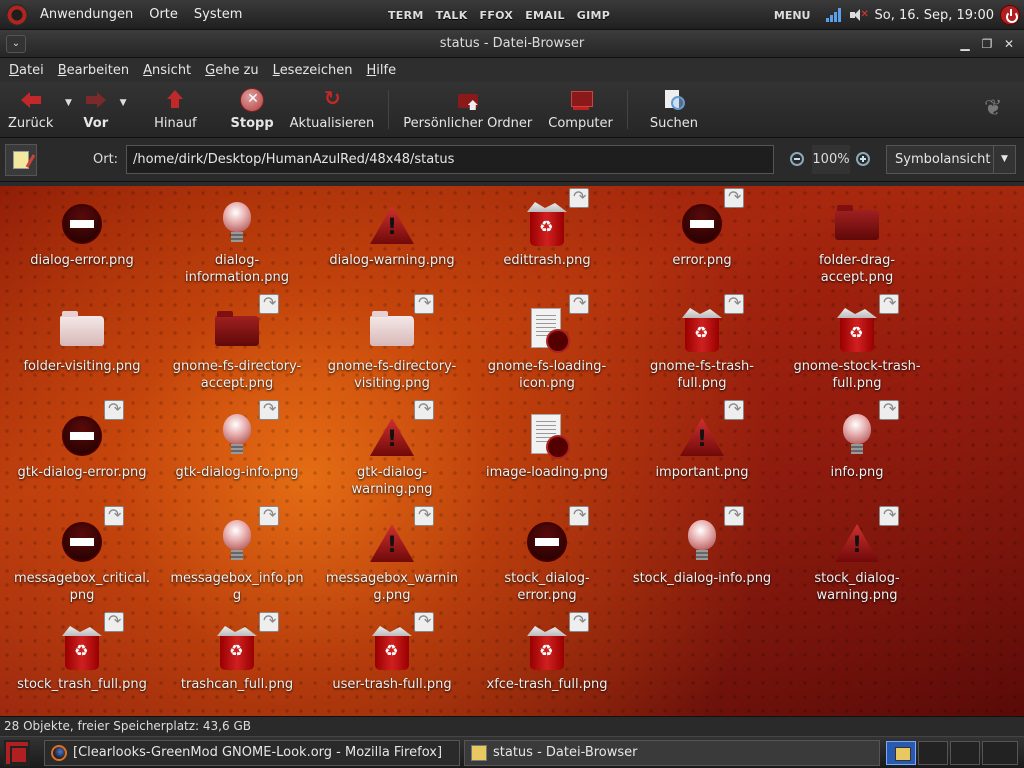 This screenshot has height=768, width=1024. I want to click on file-item: gnome-fs-trash-full.png, so click(702, 342).